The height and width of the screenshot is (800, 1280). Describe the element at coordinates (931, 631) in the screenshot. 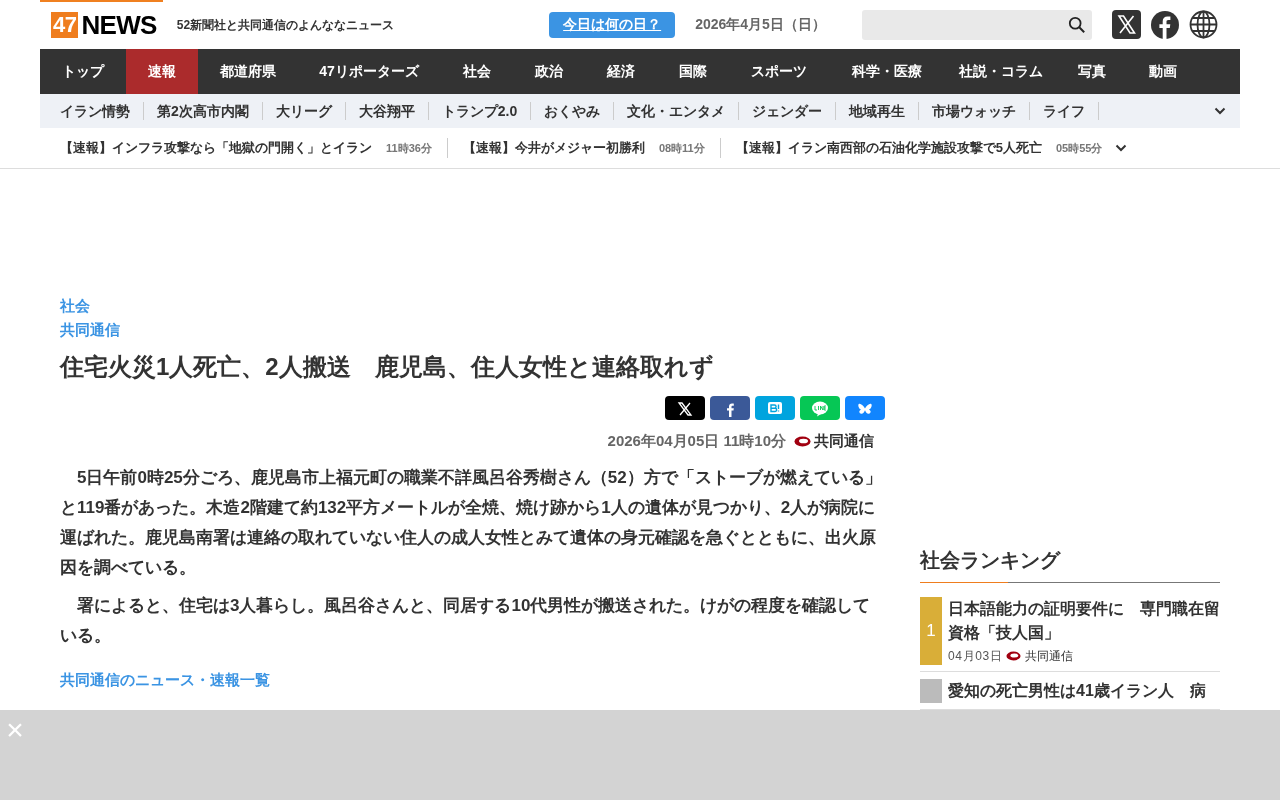

I see `rank-badge: 1` at that location.